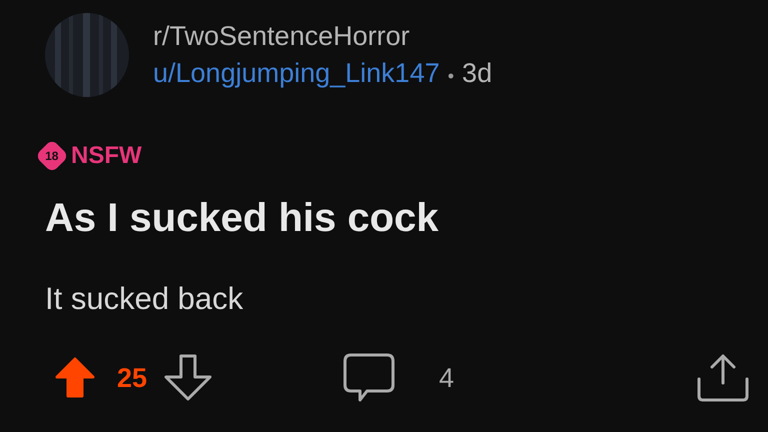  What do you see at coordinates (106, 156) in the screenshot?
I see `nsfw-label: NSFW` at bounding box center [106, 156].